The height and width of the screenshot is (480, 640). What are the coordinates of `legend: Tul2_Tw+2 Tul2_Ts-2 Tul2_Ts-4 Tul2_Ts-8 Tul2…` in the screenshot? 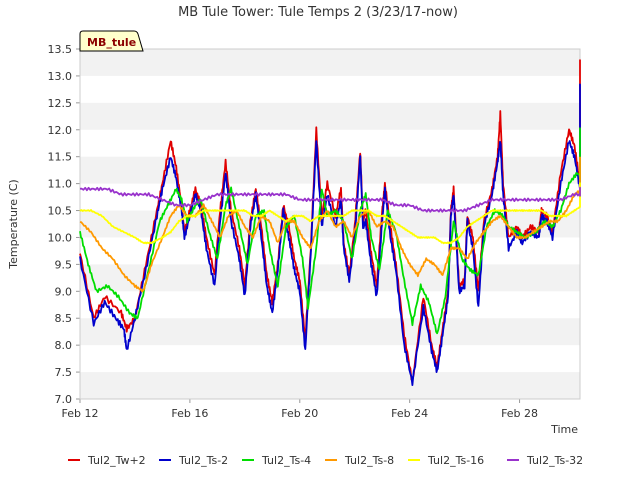 It's located at (325, 460).